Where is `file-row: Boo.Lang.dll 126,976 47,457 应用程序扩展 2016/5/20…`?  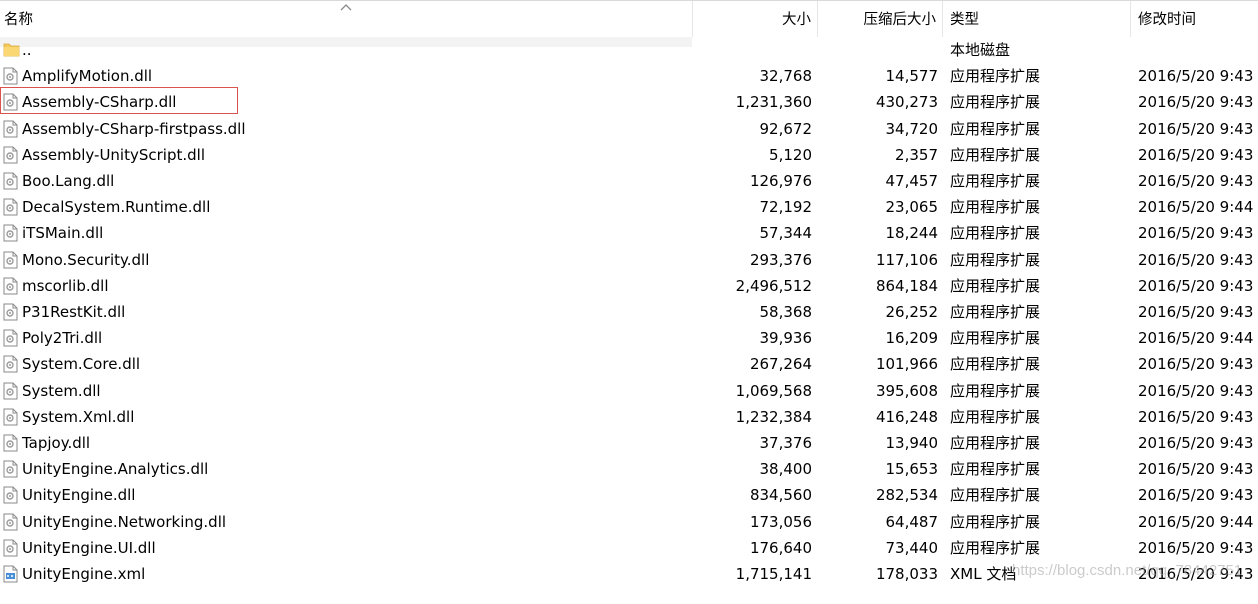 file-row: Boo.Lang.dll 126,976 47,457 应用程序扩展 2016/5/20… is located at coordinates (629, 181).